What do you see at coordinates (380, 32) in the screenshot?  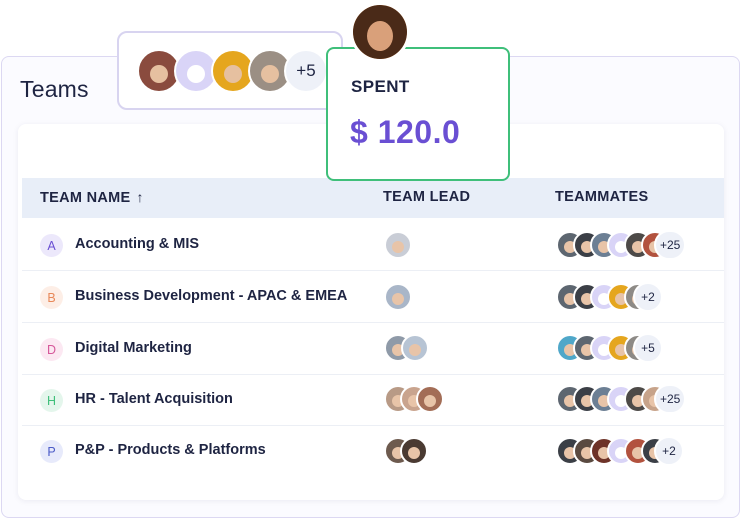 I see `spent-owner-avatar` at bounding box center [380, 32].